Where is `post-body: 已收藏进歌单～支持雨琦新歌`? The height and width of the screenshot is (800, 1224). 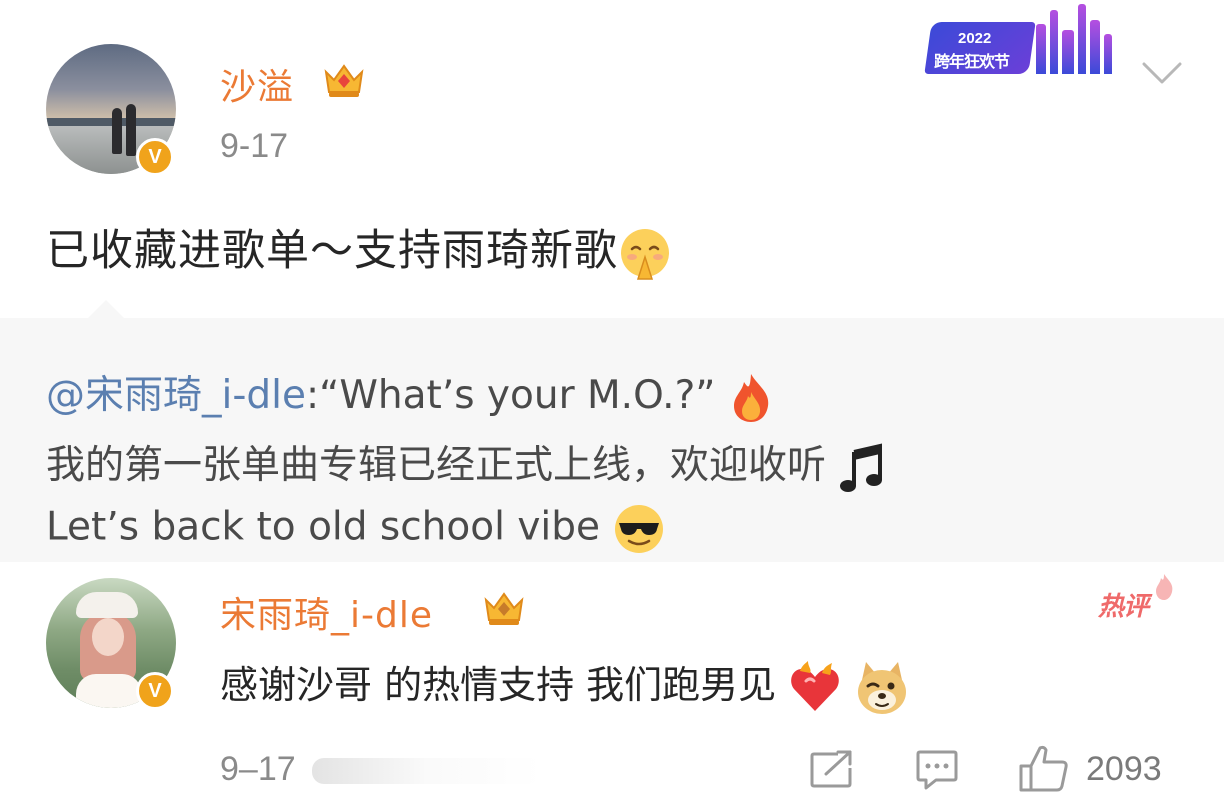 post-body: 已收藏进歌单～支持雨琦新歌 is located at coordinates (359, 248).